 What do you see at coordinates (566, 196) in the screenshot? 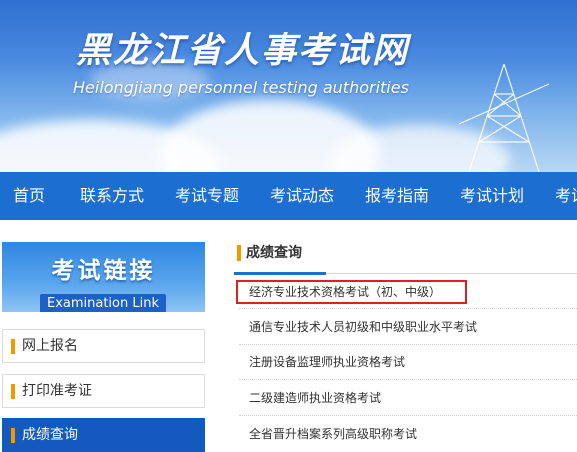
I see `nav-item-exam: 考试` at bounding box center [566, 196].